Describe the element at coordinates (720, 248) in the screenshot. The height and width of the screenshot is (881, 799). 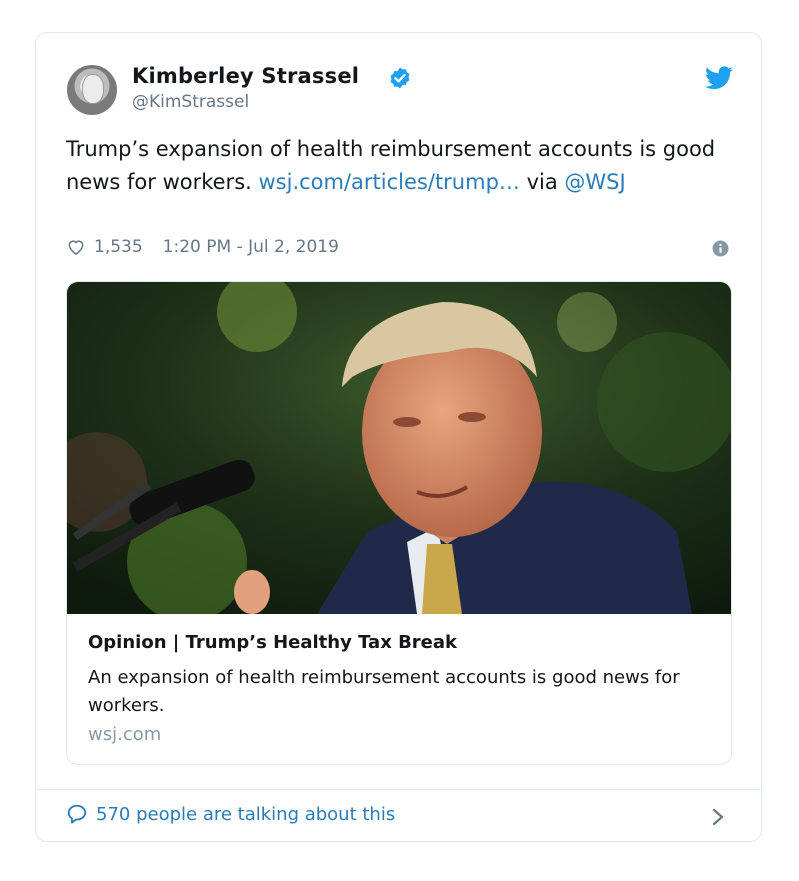
I see `info-icon` at that location.